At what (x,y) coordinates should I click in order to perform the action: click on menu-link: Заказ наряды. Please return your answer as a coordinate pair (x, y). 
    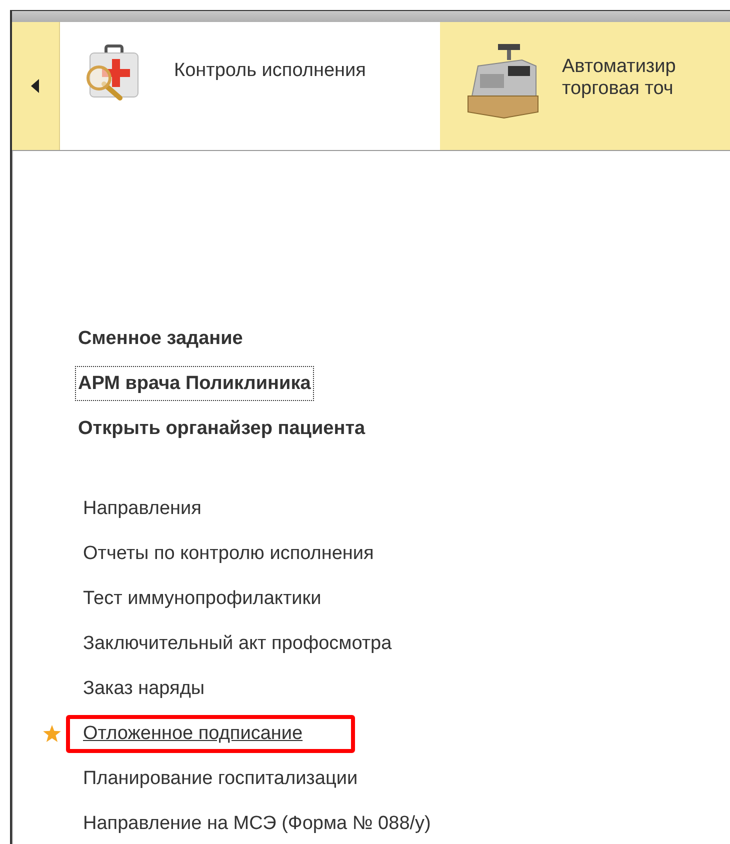
    Looking at the image, I should click on (144, 688).